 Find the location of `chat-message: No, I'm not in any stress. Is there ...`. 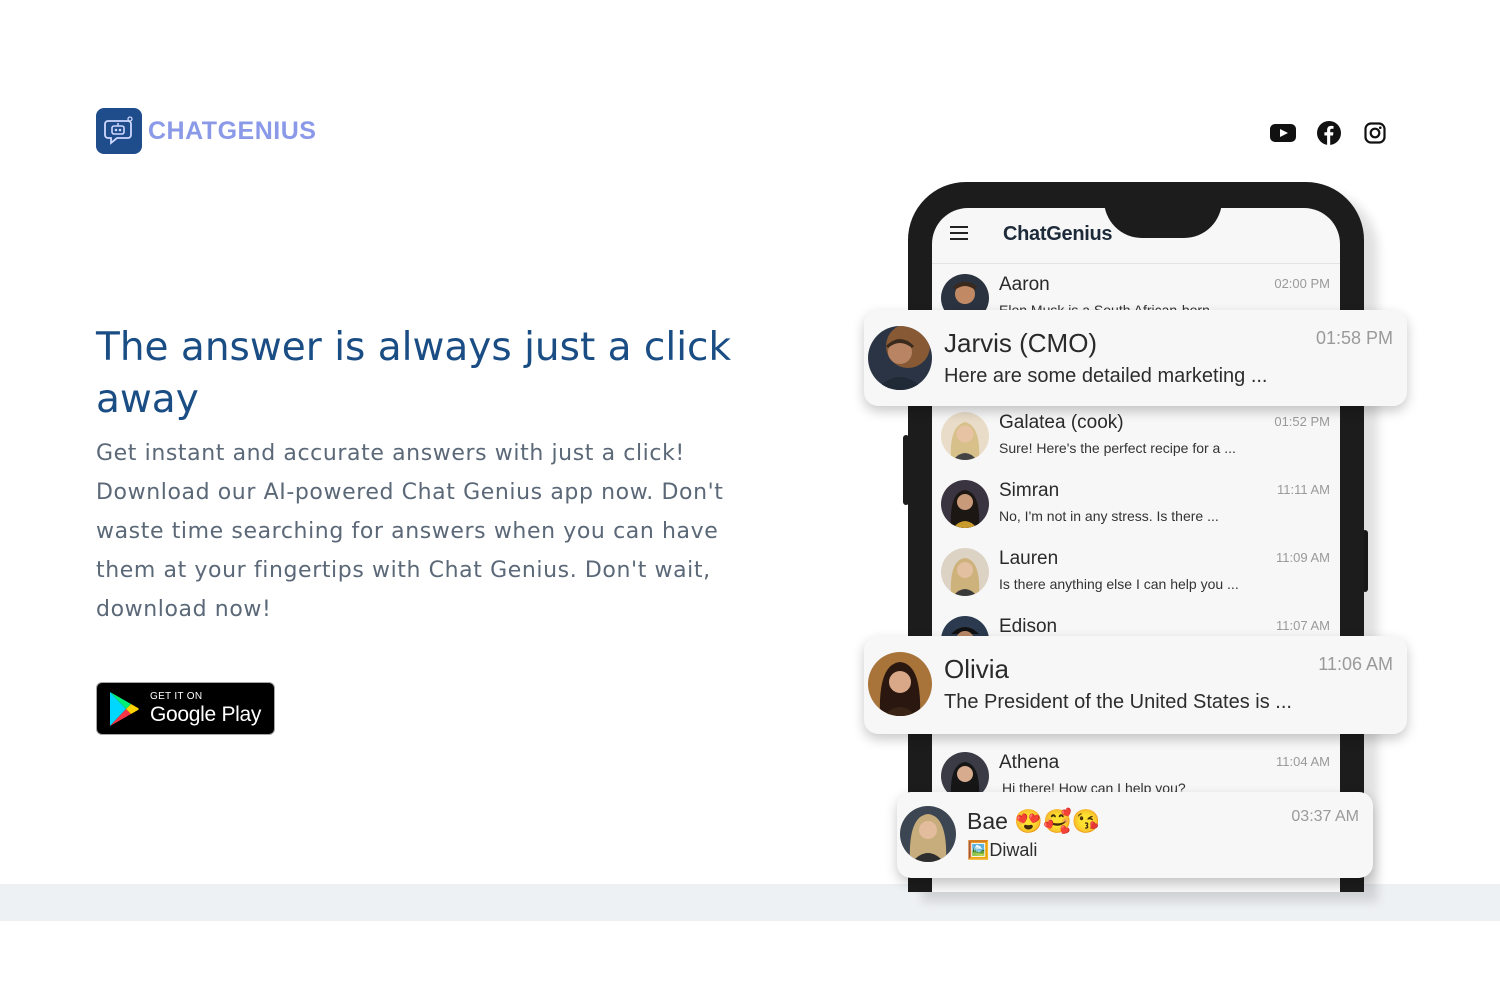

chat-message: No, I'm not in any stress. Is there ... is located at coordinates (1109, 516).